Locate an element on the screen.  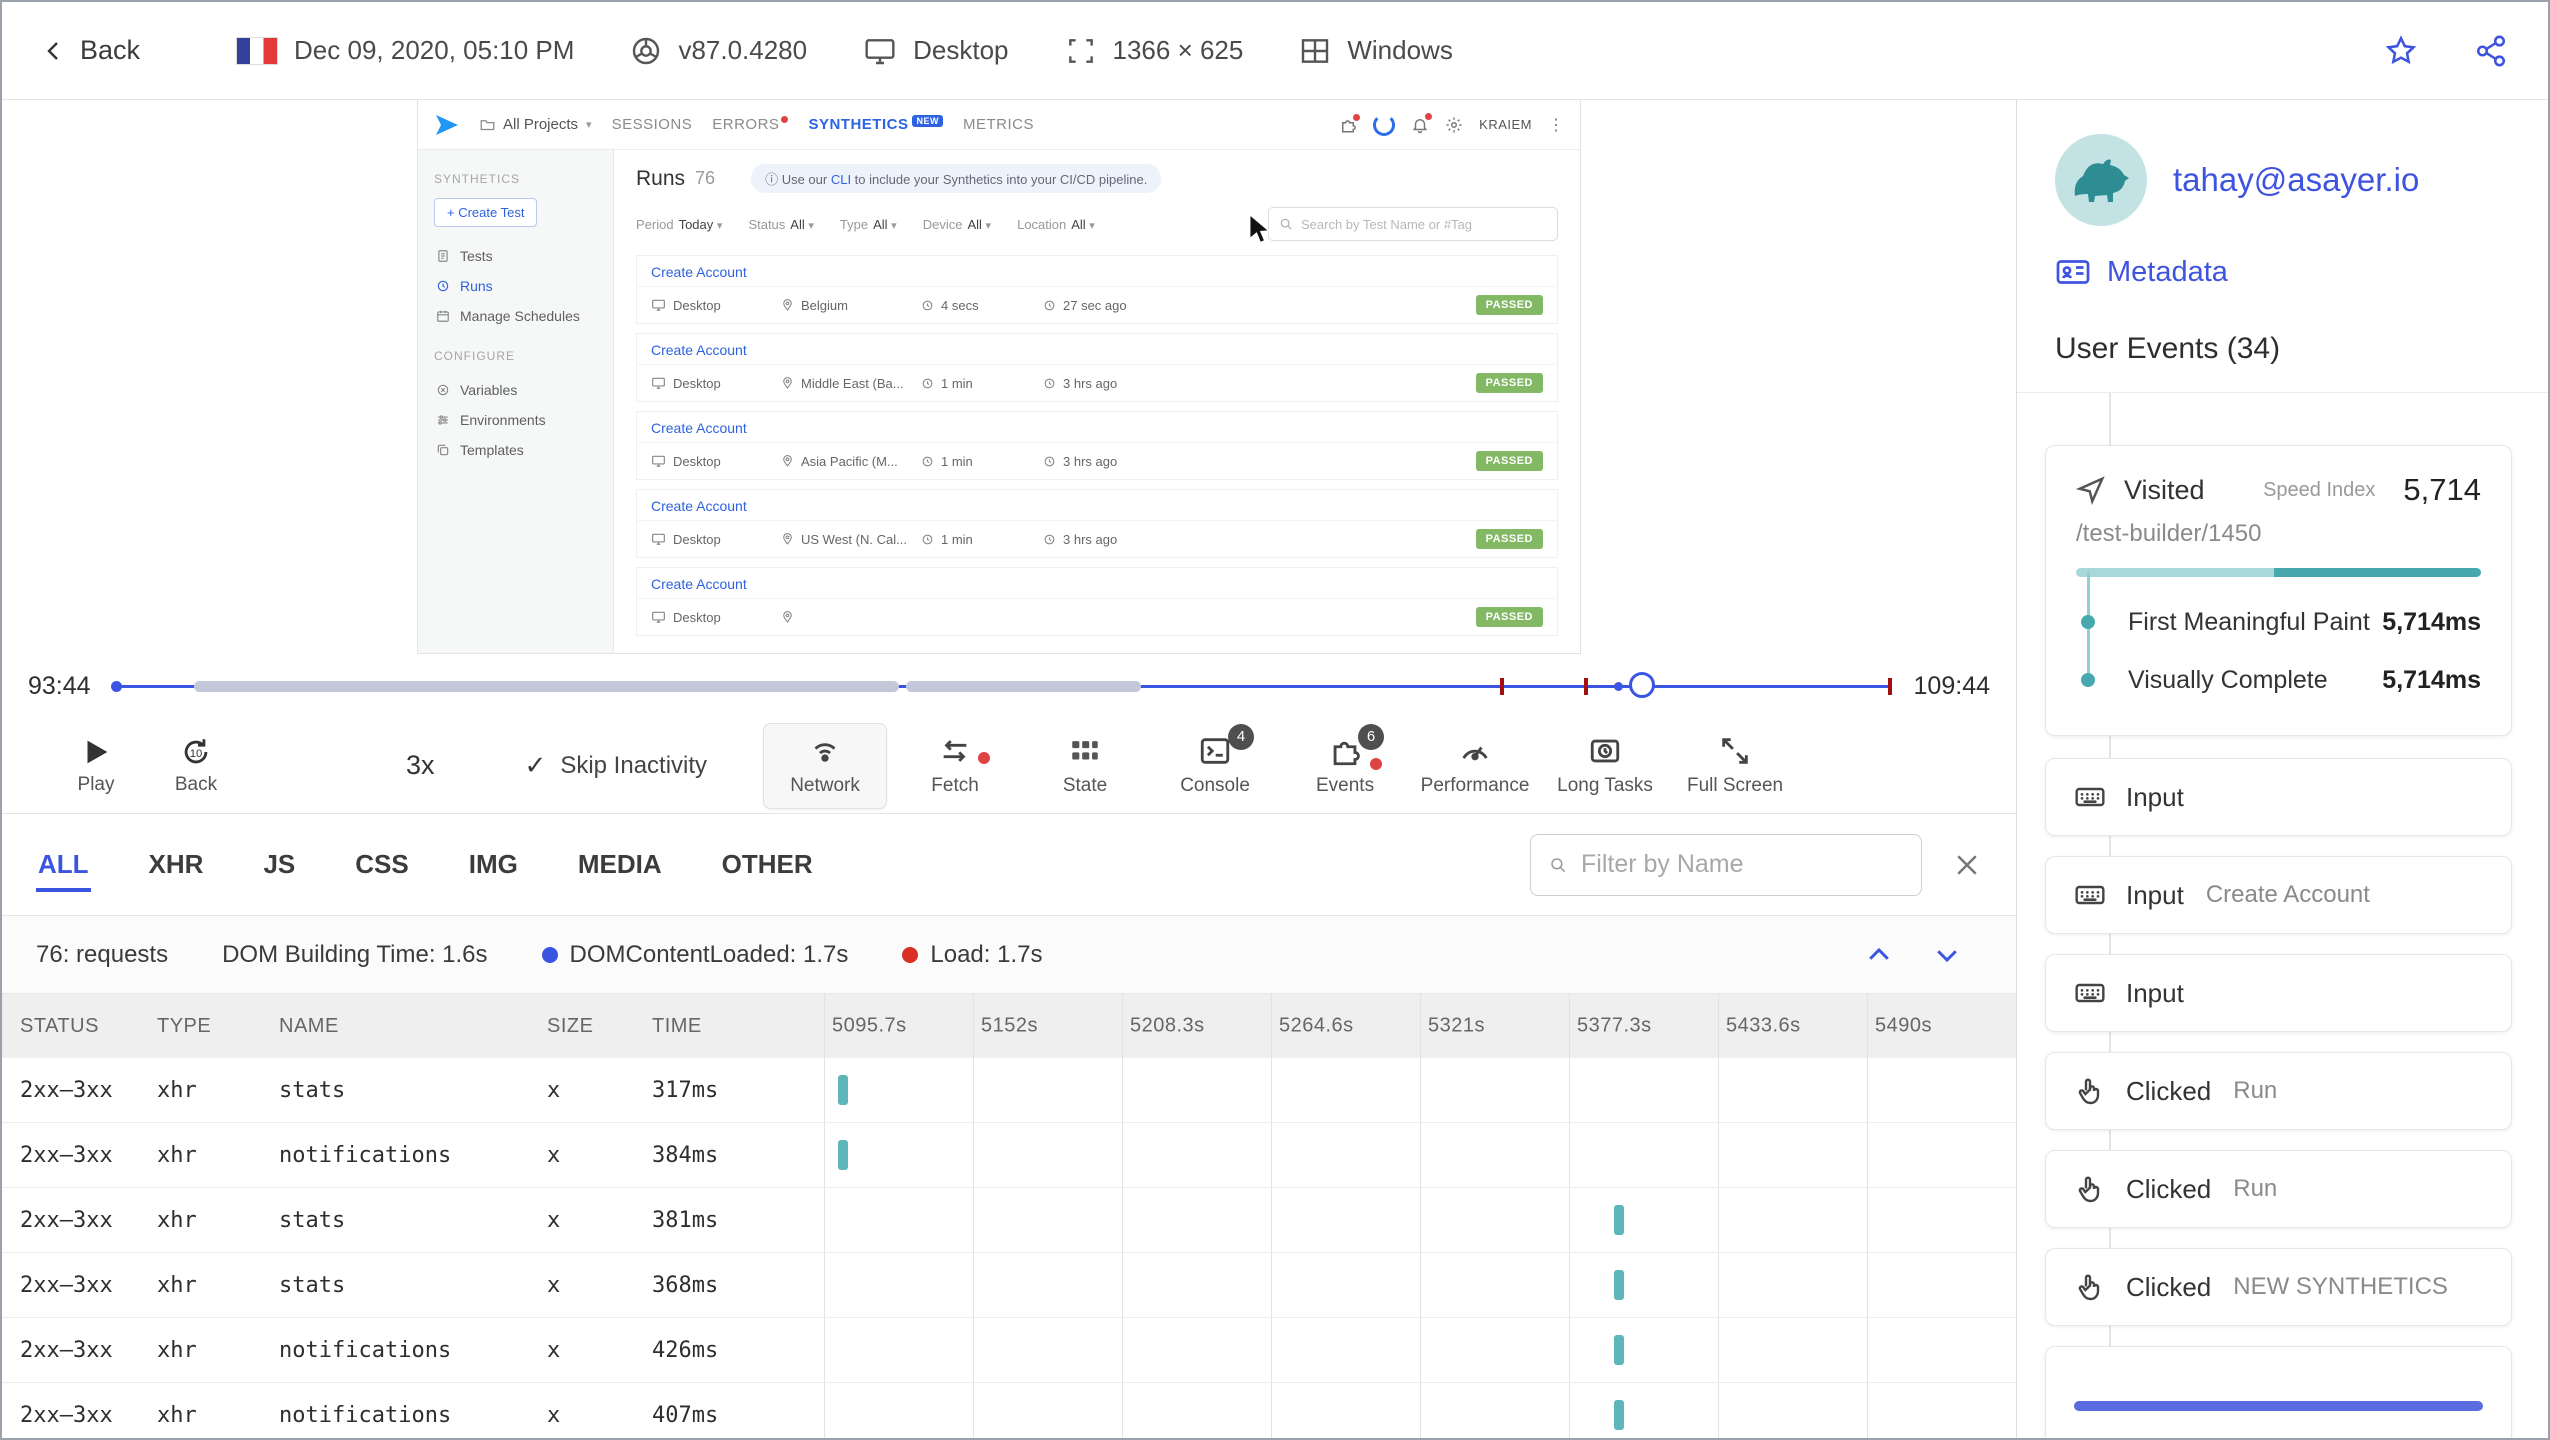
tool-state: State is located at coordinates (1085, 766).